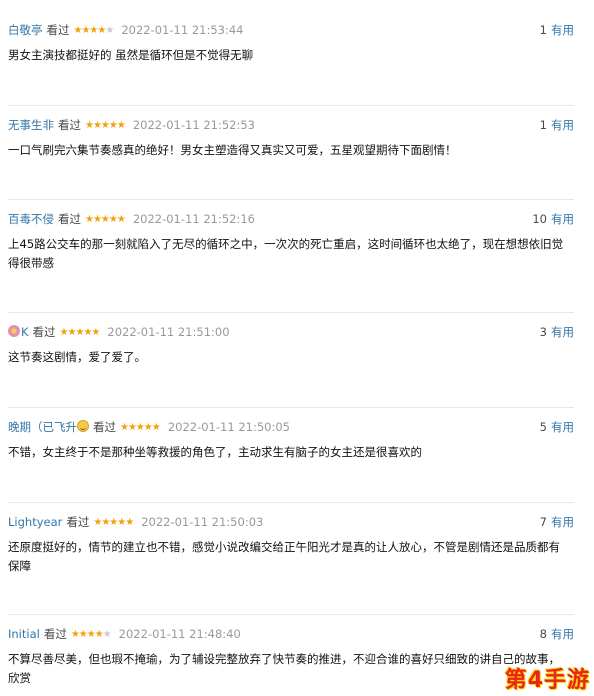  I want to click on review-timestamp: 2022-01-11 21:51:00, so click(168, 332).